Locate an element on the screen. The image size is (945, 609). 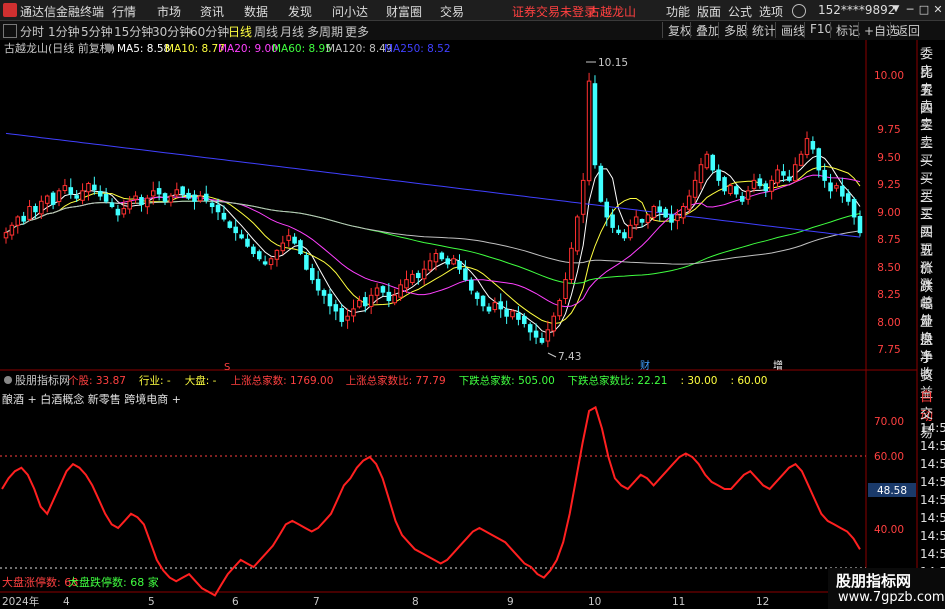
user-icon is located at coordinates (799, 11).